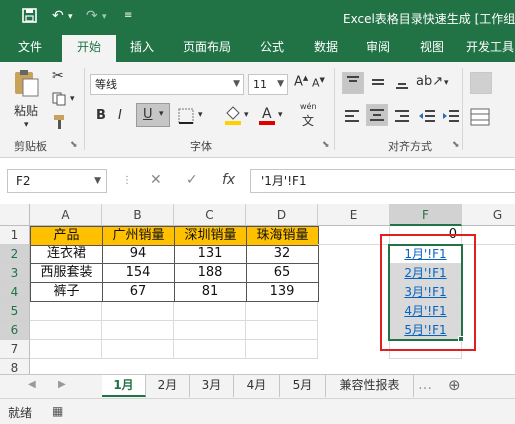  Describe the element at coordinates (377, 115) in the screenshot. I see `align-center-icon` at that location.